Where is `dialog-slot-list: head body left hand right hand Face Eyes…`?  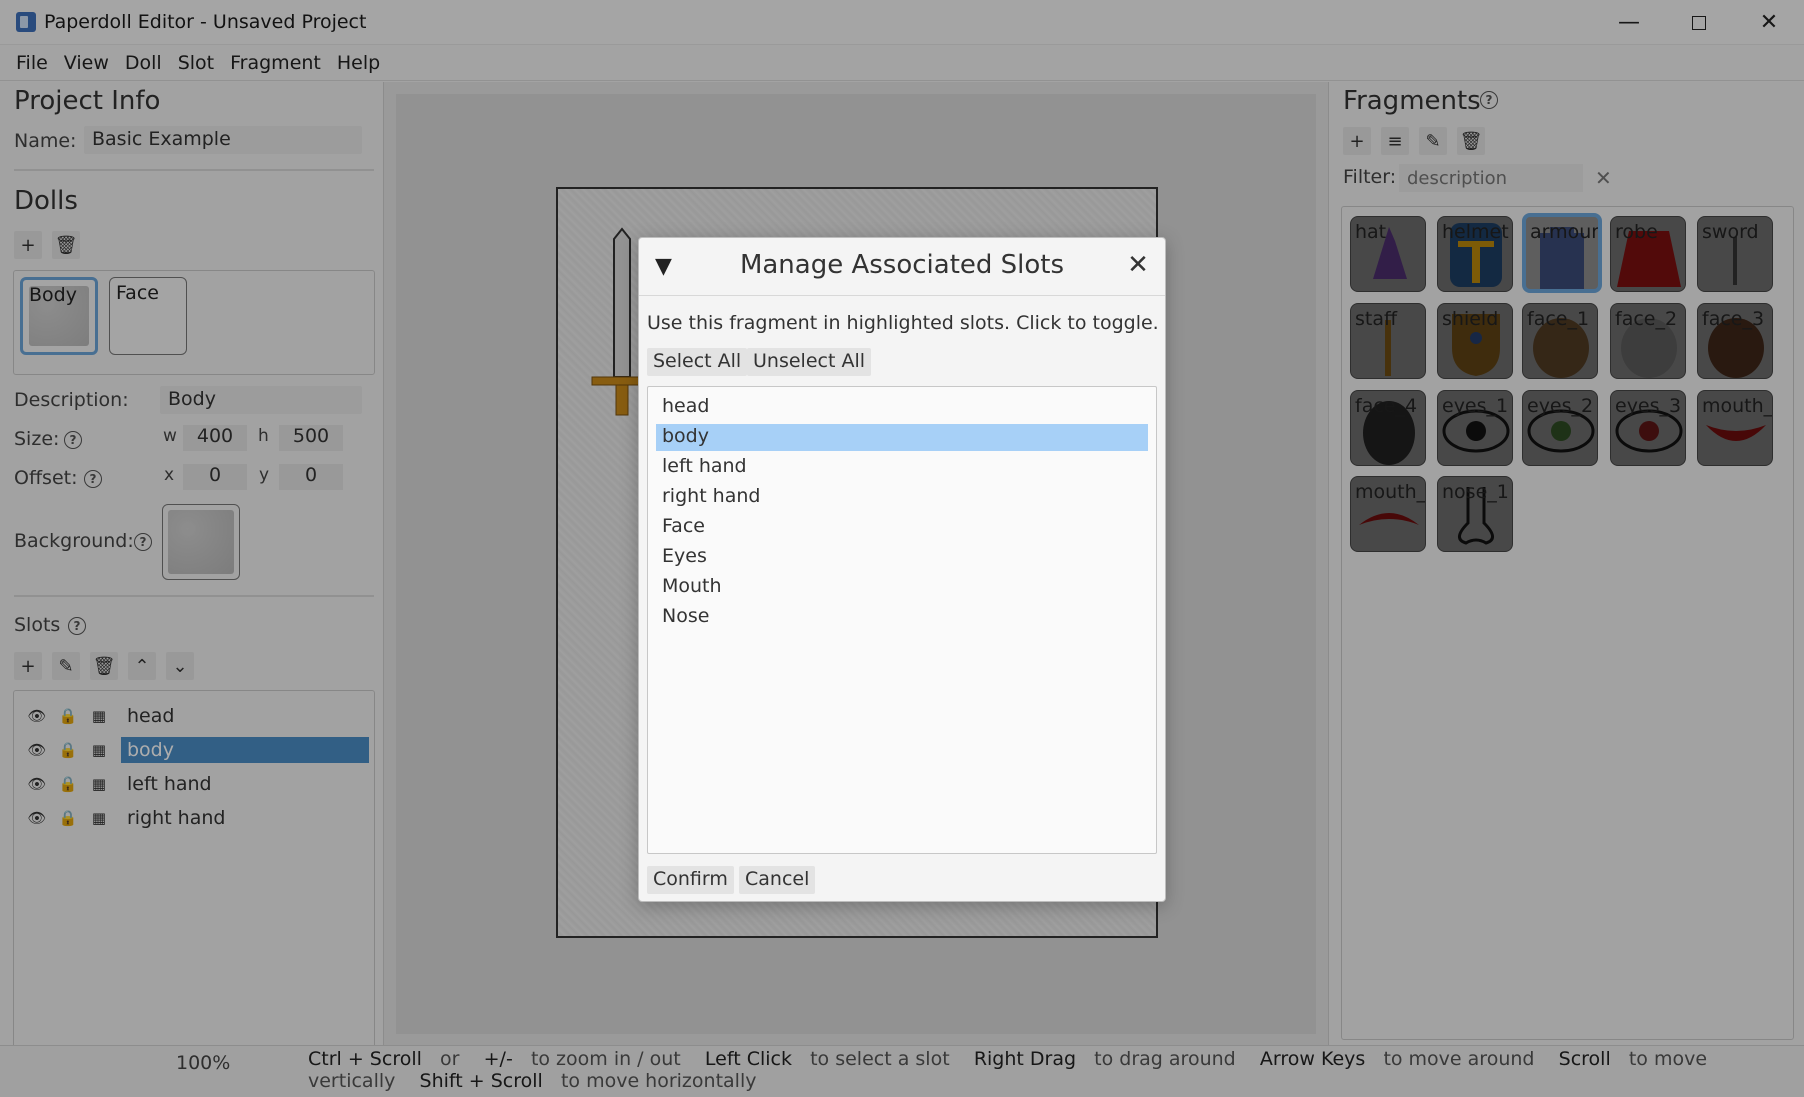
dialog-slot-list: head body left hand right hand Face Eyes… is located at coordinates (902, 620).